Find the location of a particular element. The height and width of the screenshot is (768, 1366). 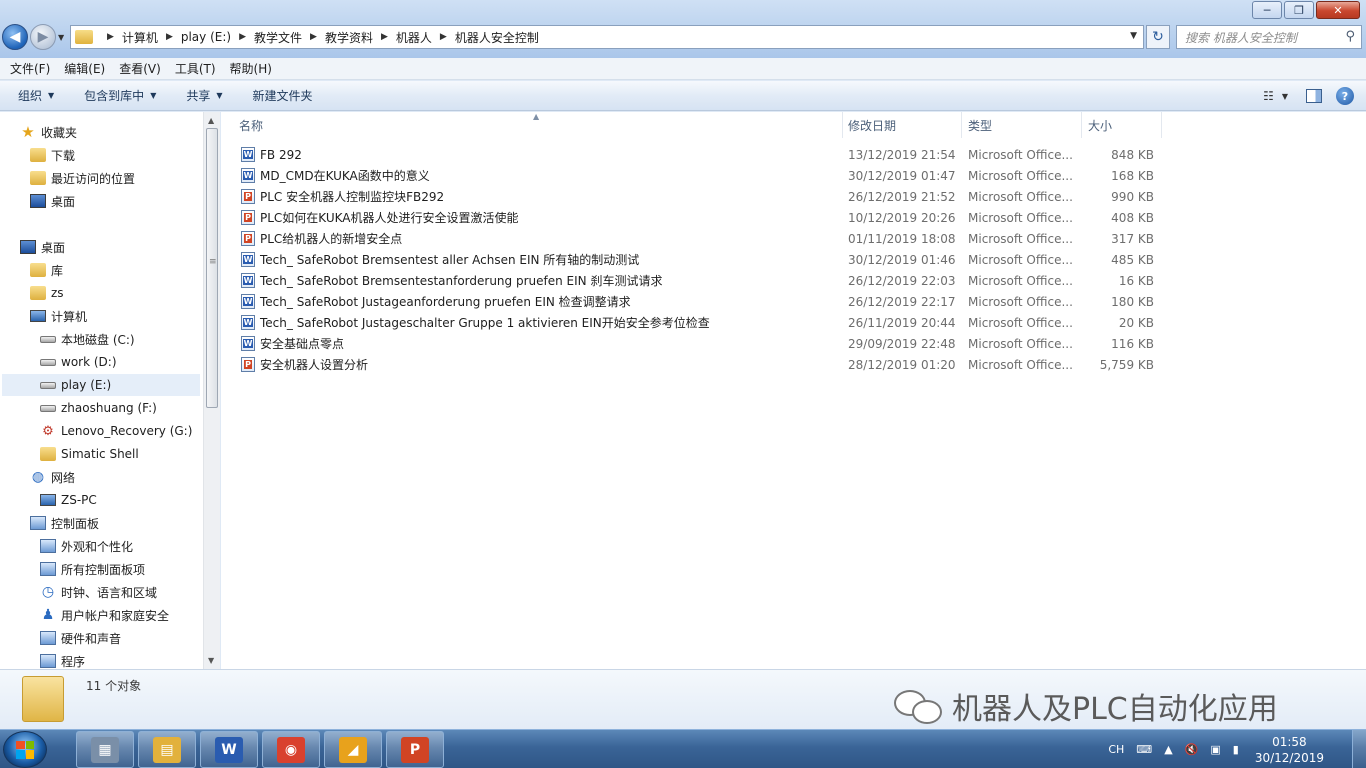

taskbar-explorer-button: ▤ is located at coordinates (167, 749).